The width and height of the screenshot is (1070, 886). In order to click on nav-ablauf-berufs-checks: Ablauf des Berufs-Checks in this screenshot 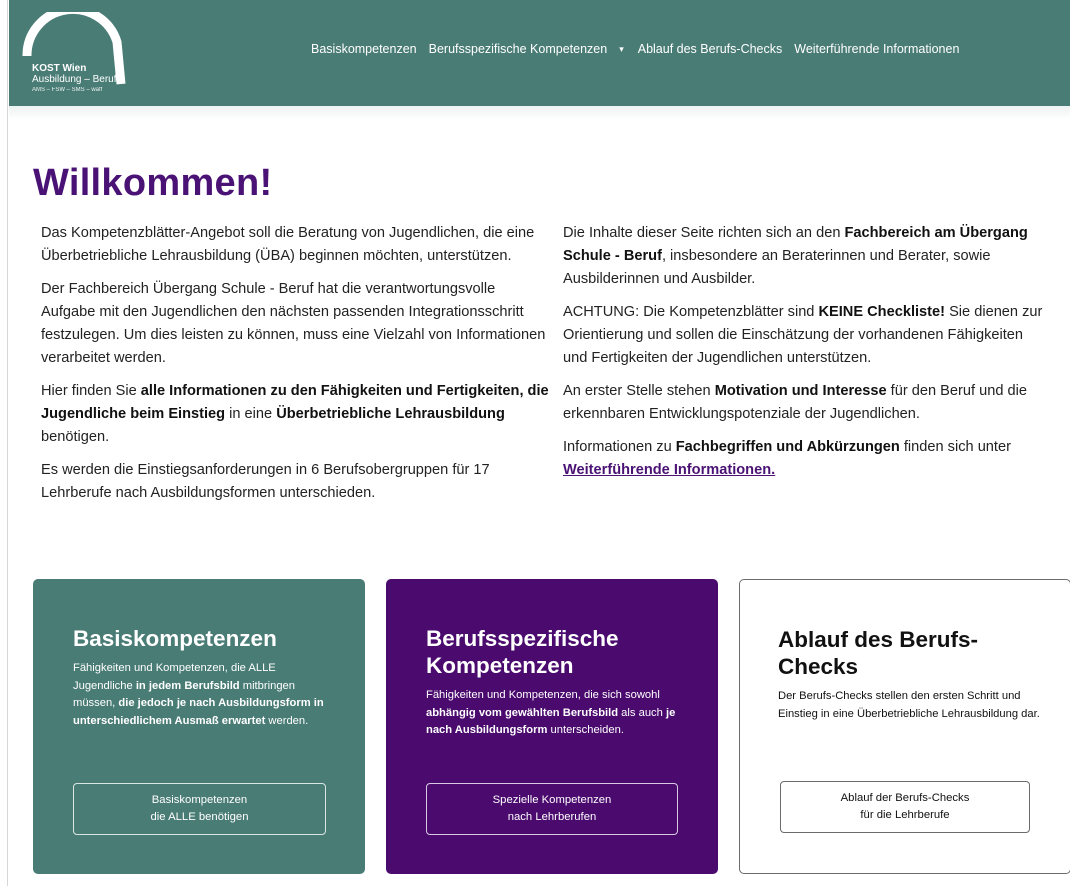, I will do `click(710, 49)`.